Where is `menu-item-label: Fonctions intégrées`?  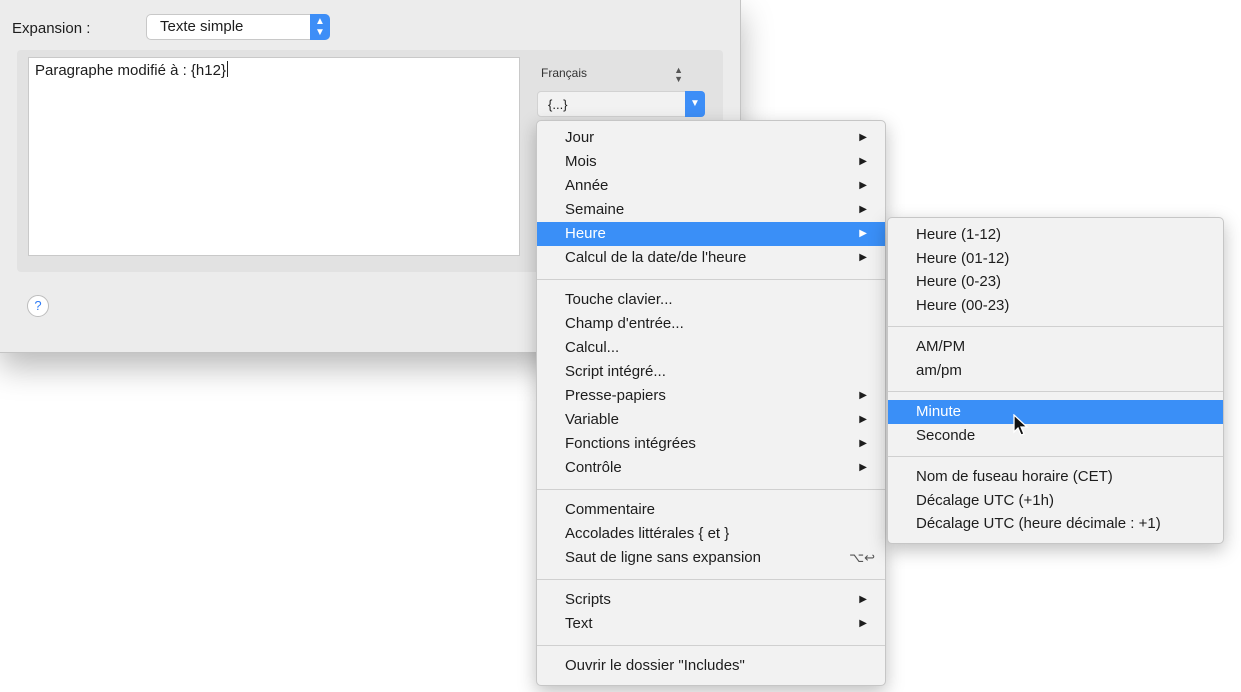
menu-item-label: Fonctions intégrées is located at coordinates (630, 443).